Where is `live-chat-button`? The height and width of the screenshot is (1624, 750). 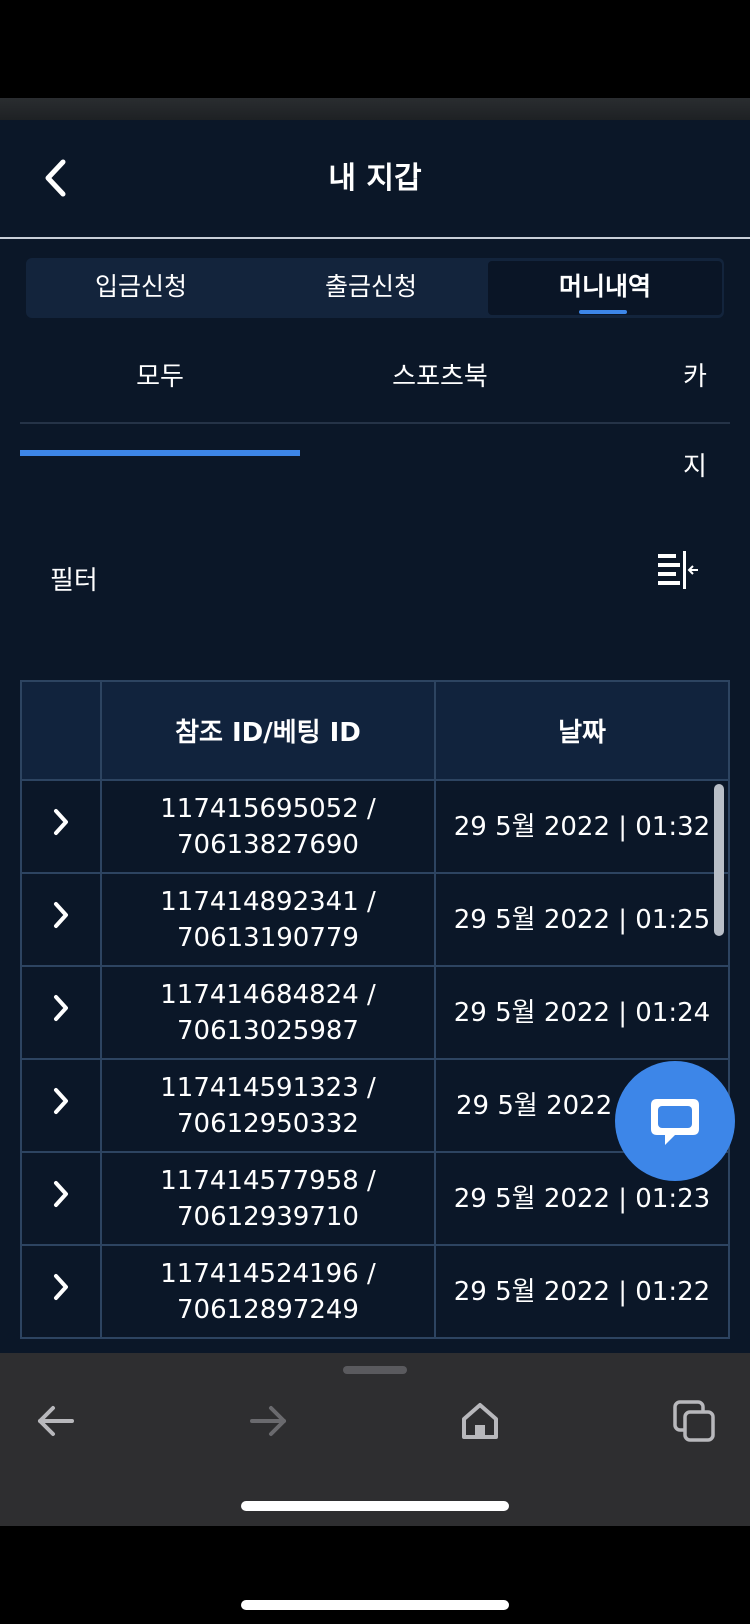
live-chat-button is located at coordinates (675, 1121).